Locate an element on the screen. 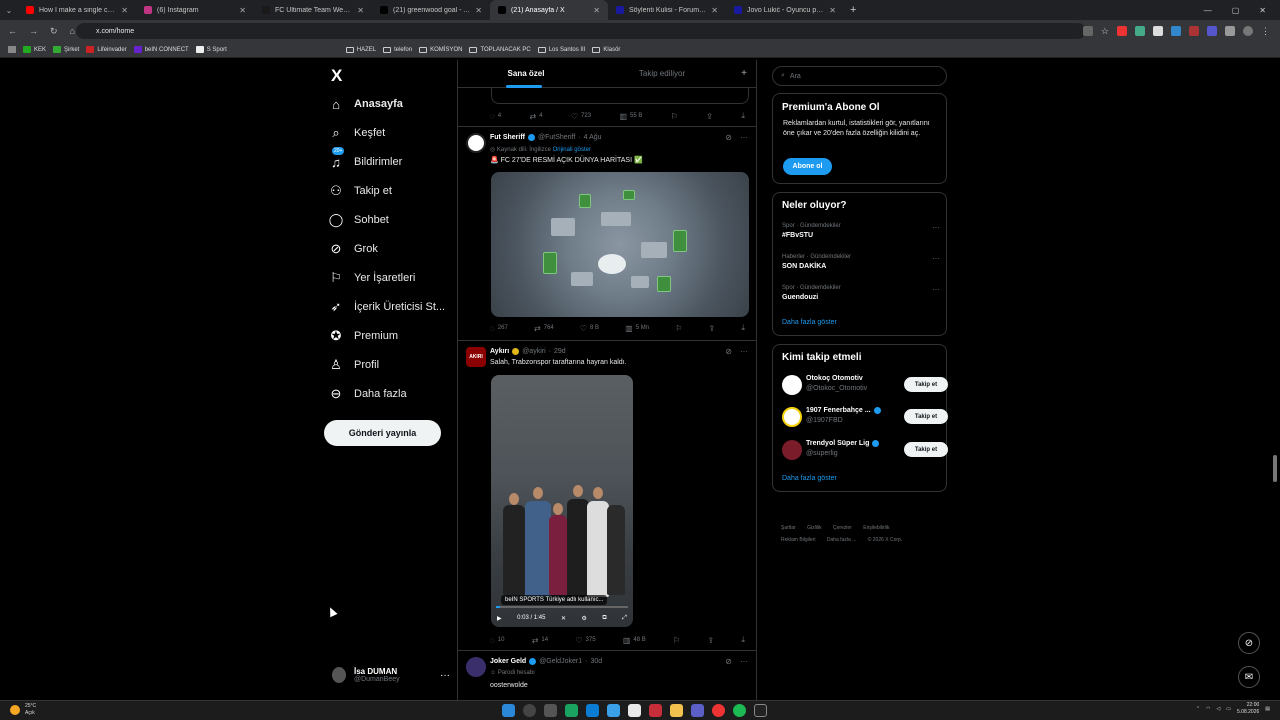  follow-suggestion: 1907 Fenerbahçe ... @1907FBD Takip et is located at coordinates (865, 417).